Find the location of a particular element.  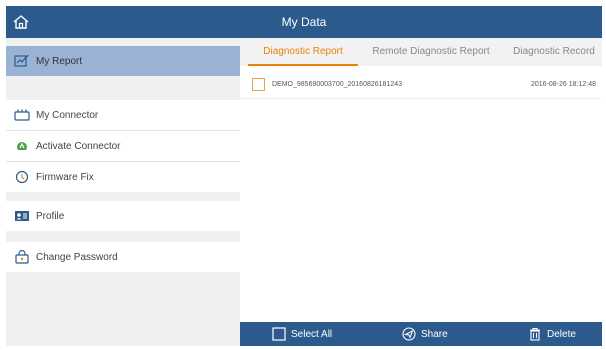

active-tab-indicator is located at coordinates (303, 65).